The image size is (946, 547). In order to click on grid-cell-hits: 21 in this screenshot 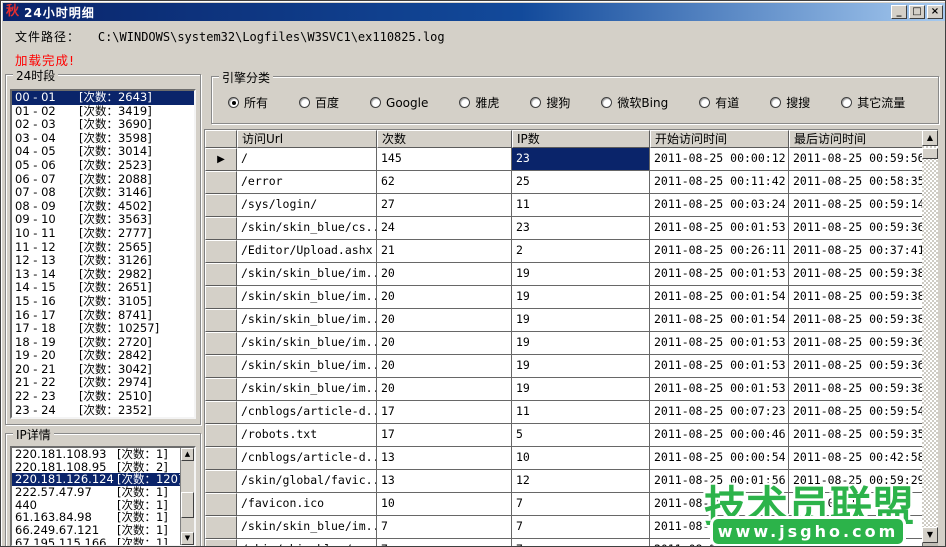, I will do `click(444, 251)`.